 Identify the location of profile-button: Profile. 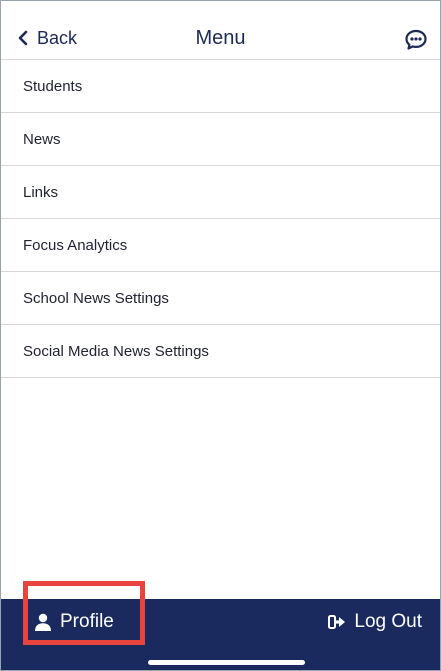
(74, 622).